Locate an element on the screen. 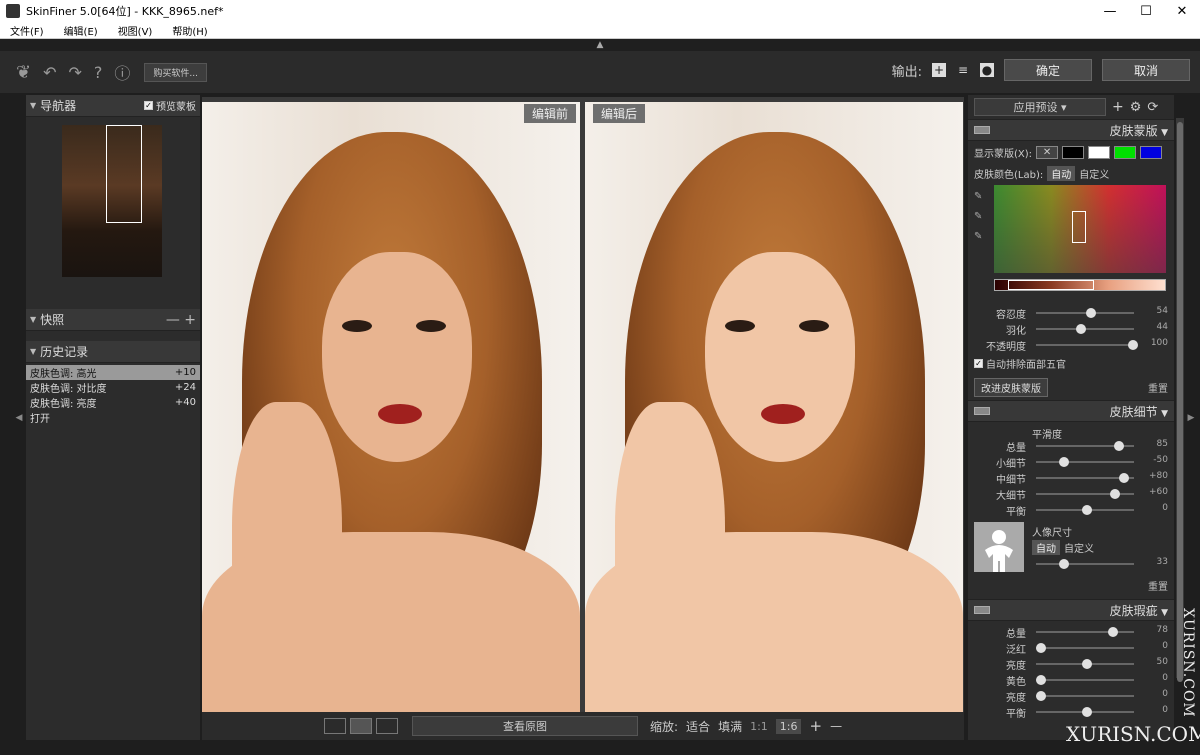 This screenshot has width=1200, height=755. skin-mask-header: 皮肤蒙版 ▼ is located at coordinates (1071, 130).